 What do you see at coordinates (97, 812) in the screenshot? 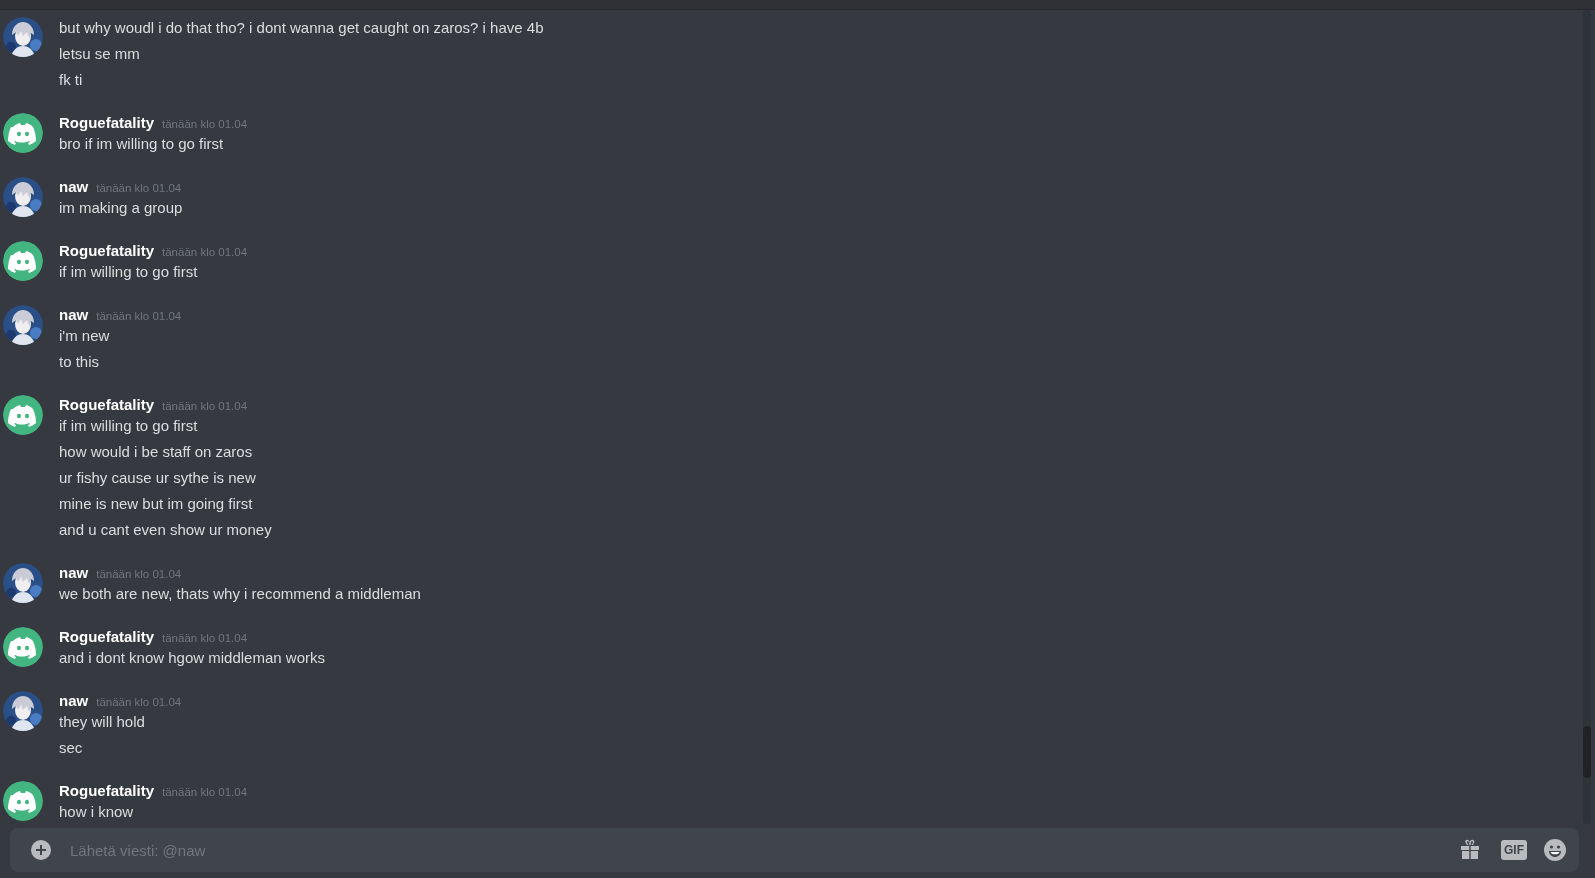
I see `message-text: how i know` at bounding box center [97, 812].